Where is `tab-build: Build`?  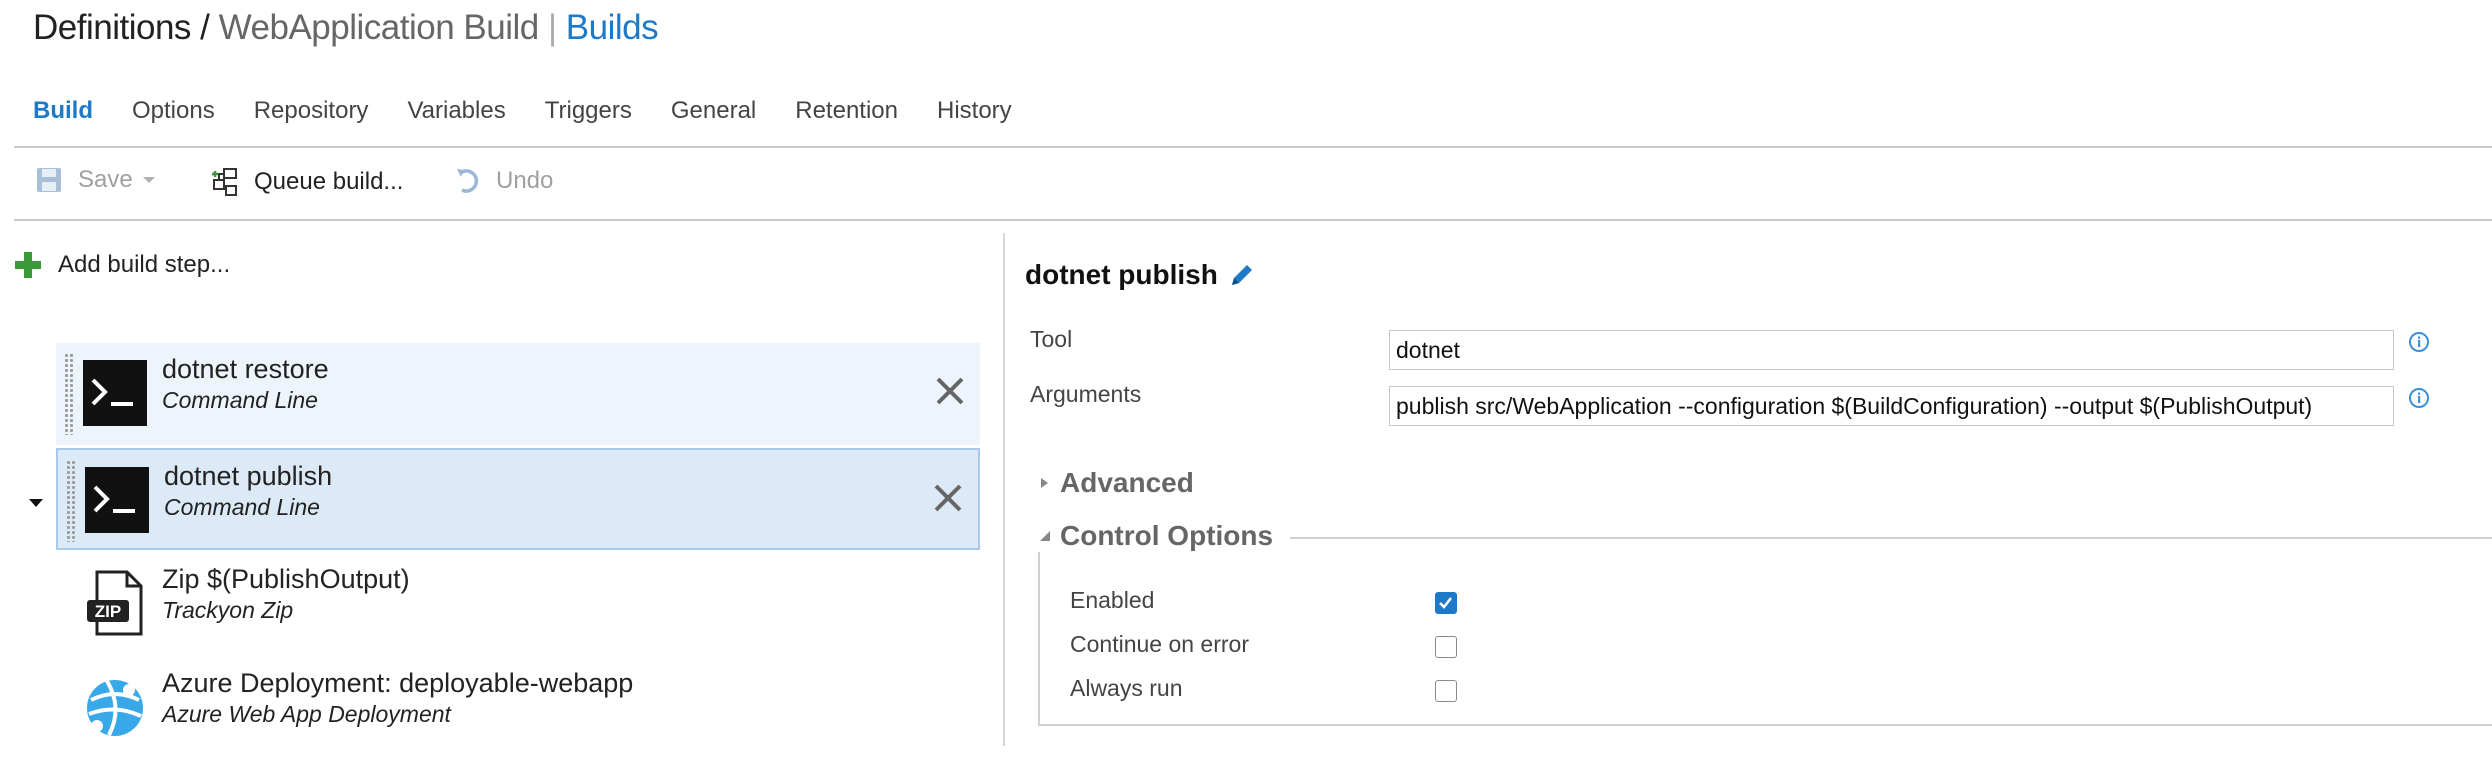
tab-build: Build is located at coordinates (63, 111).